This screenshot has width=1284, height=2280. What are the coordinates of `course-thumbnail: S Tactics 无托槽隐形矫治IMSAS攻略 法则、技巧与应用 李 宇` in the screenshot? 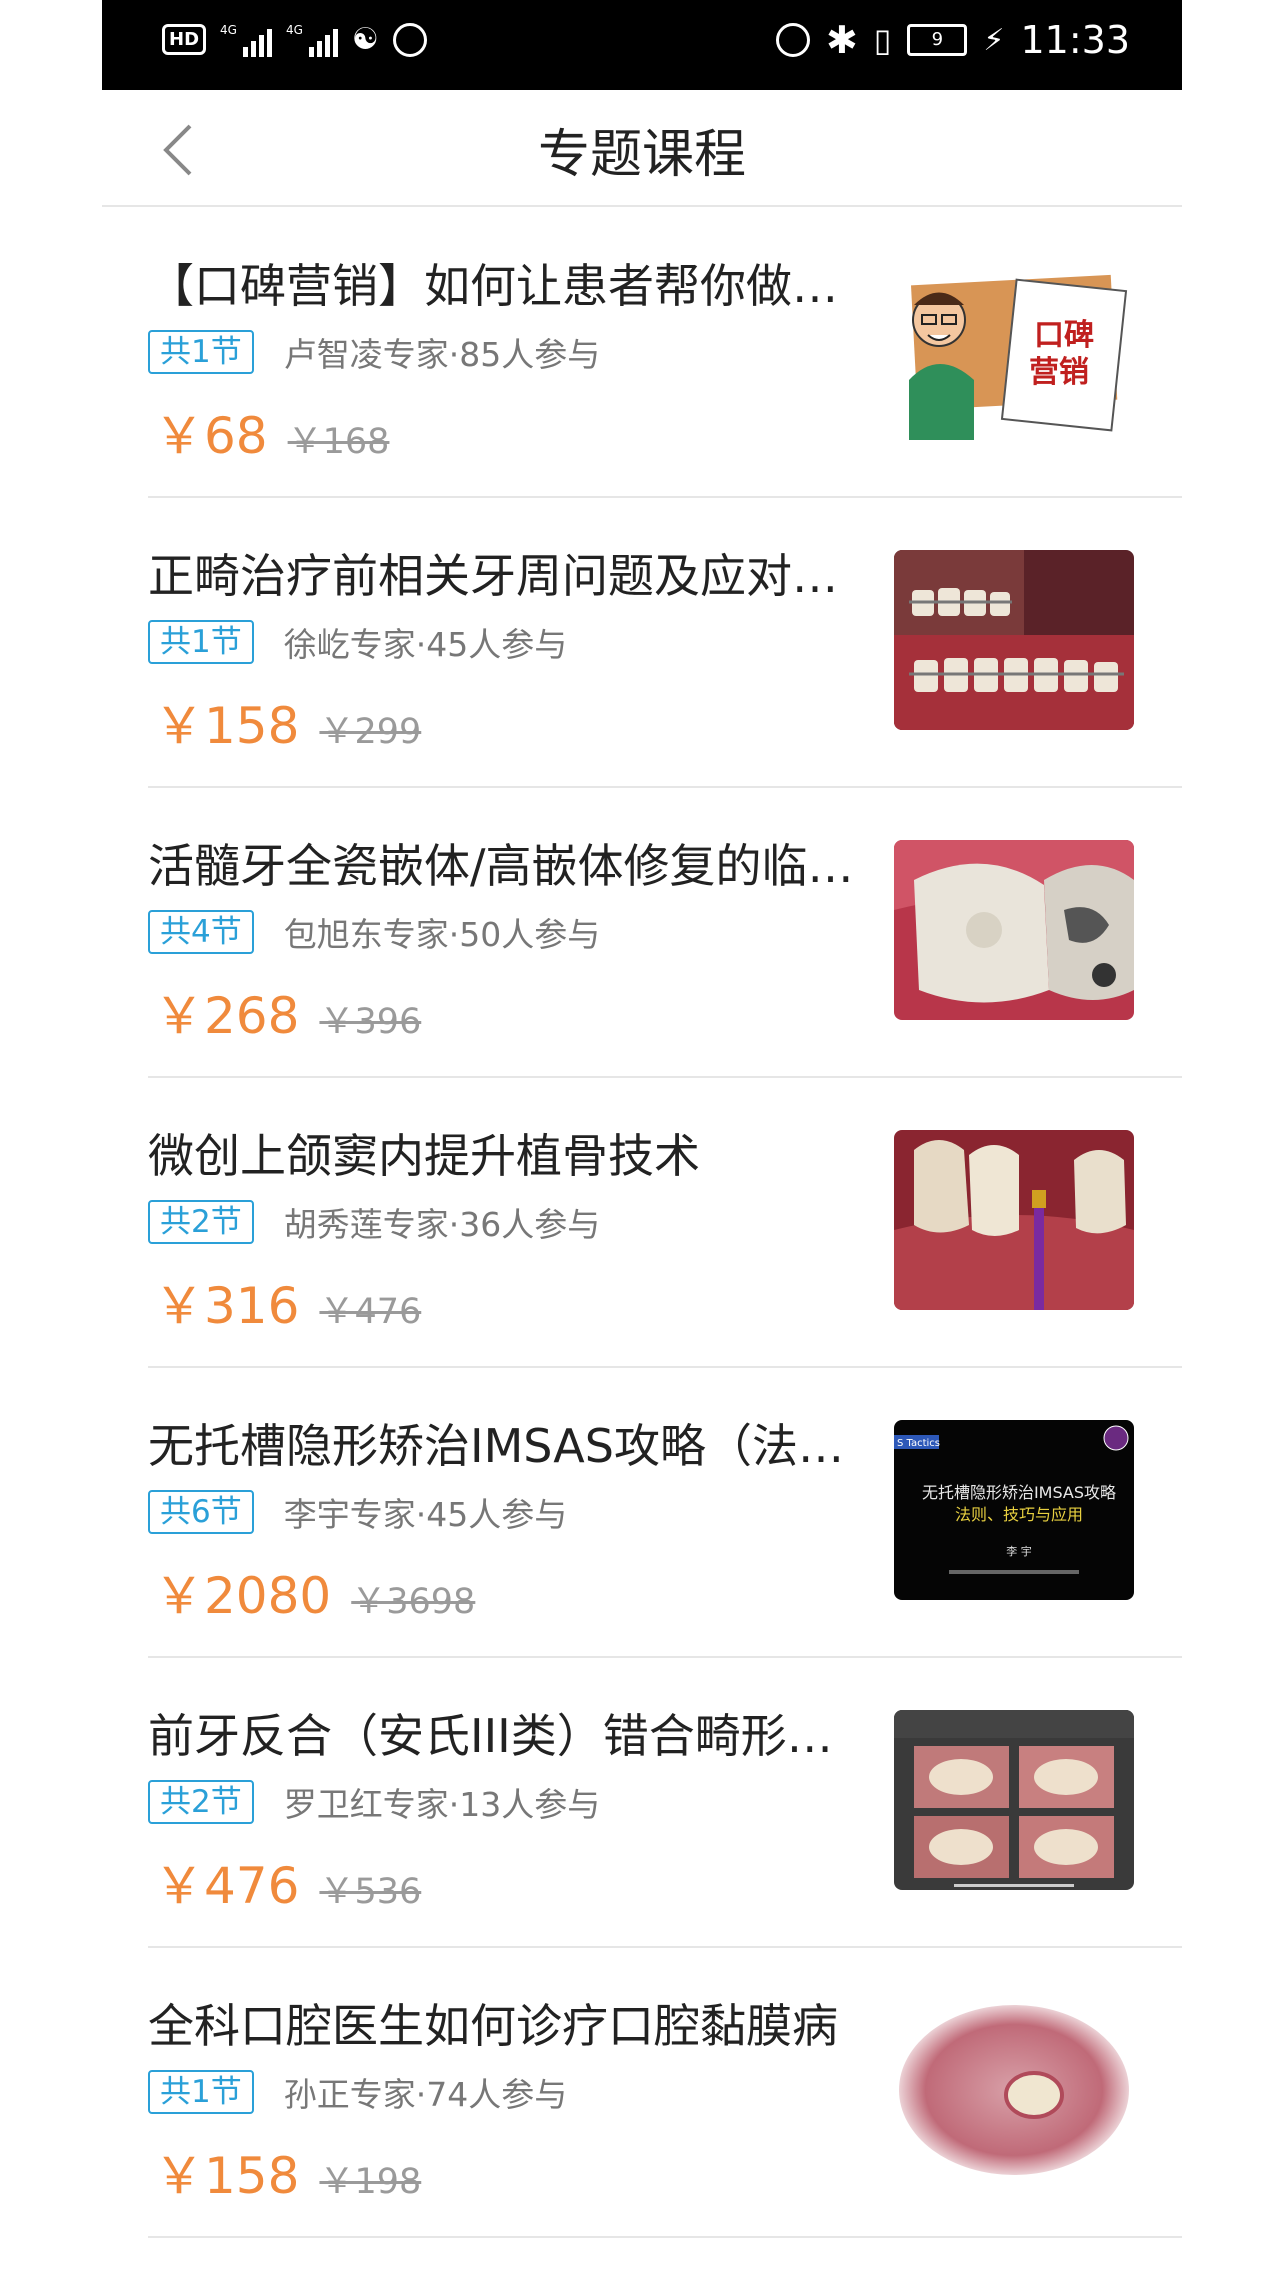 It's located at (1014, 1510).